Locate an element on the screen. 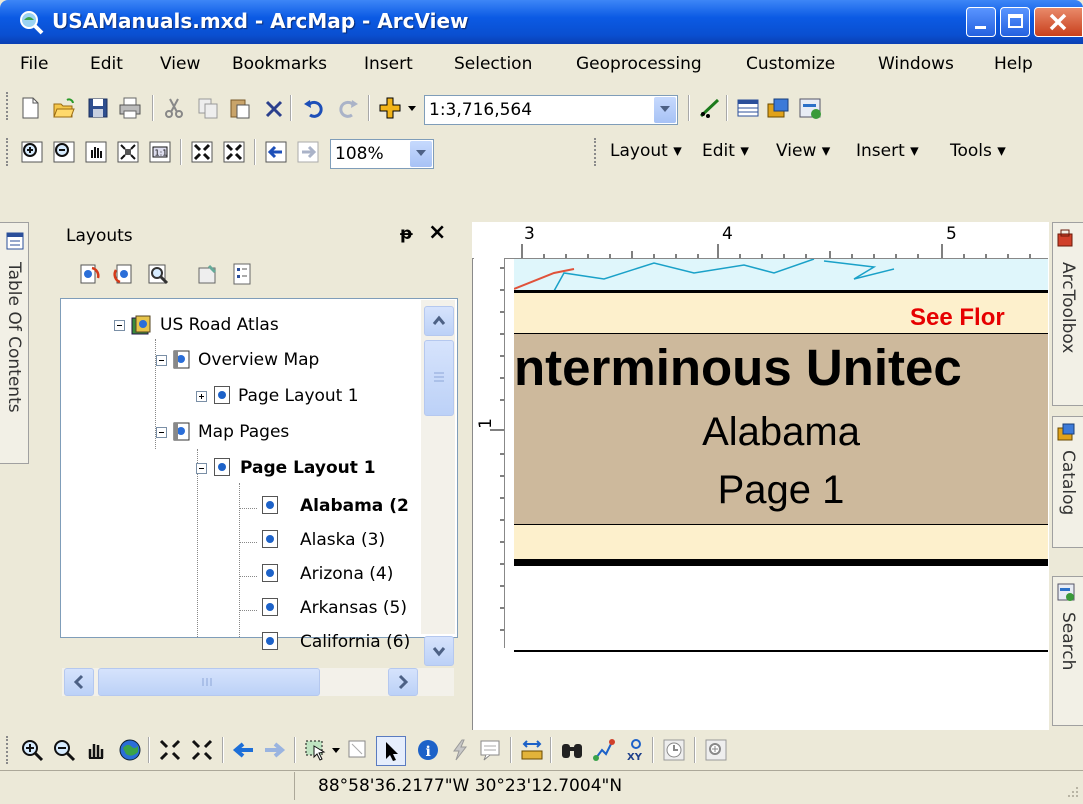  zoom-whole-page-icon is located at coordinates (128, 152).